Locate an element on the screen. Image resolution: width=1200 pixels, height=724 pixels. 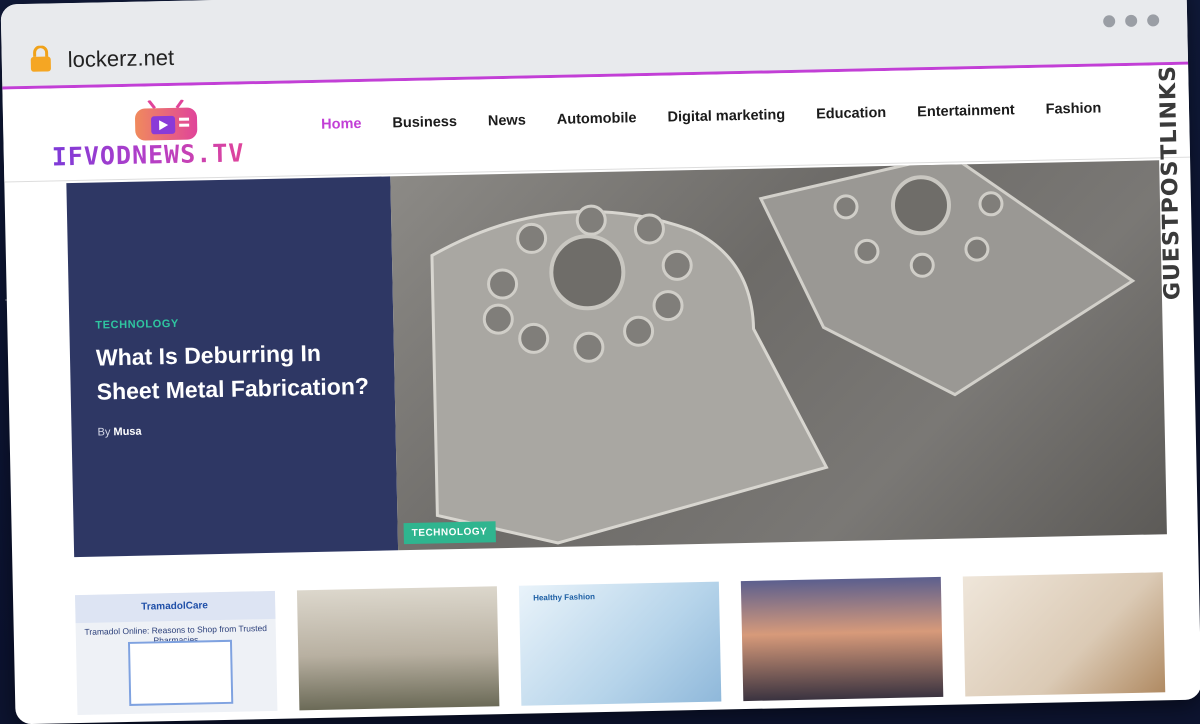
nav-item-home: Home is located at coordinates (341, 124).